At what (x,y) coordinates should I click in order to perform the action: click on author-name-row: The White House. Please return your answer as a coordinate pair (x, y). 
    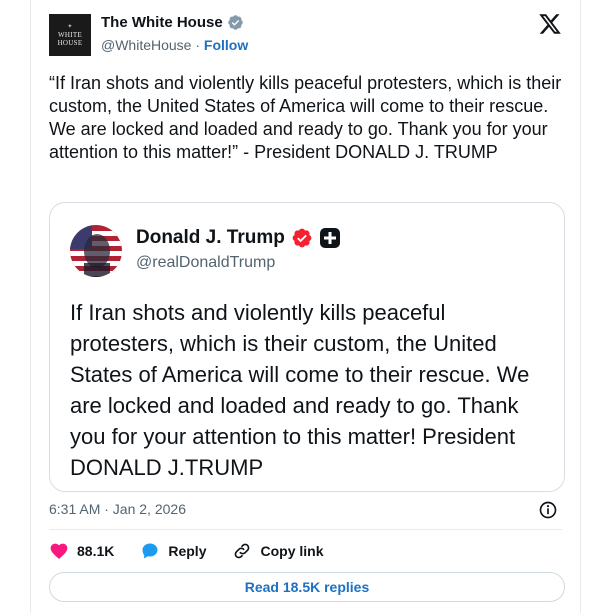
    Looking at the image, I should click on (172, 22).